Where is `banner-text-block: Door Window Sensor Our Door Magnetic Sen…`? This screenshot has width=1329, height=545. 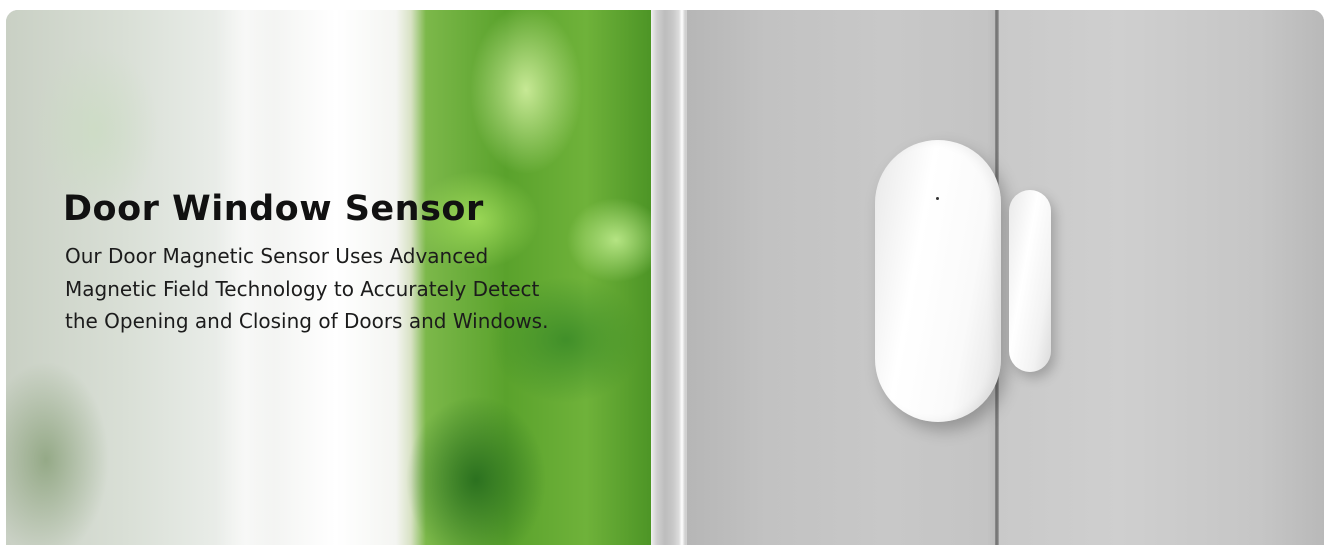 banner-text-block: Door Window Sensor Our Door Magnetic Sen… is located at coordinates (323, 263).